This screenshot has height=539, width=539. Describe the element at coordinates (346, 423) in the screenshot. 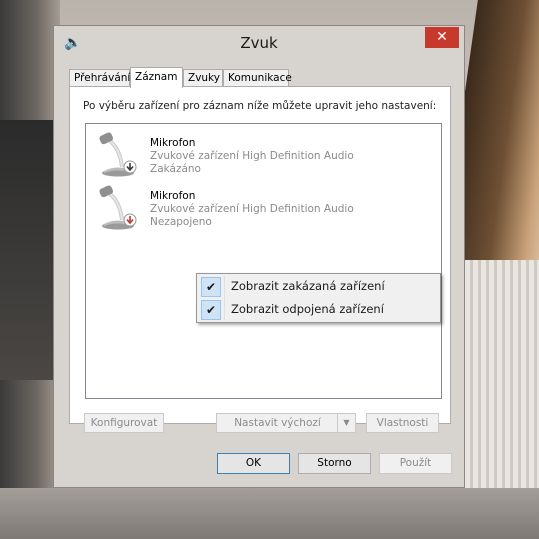

I see `chevron-down-icon: ▼` at that location.